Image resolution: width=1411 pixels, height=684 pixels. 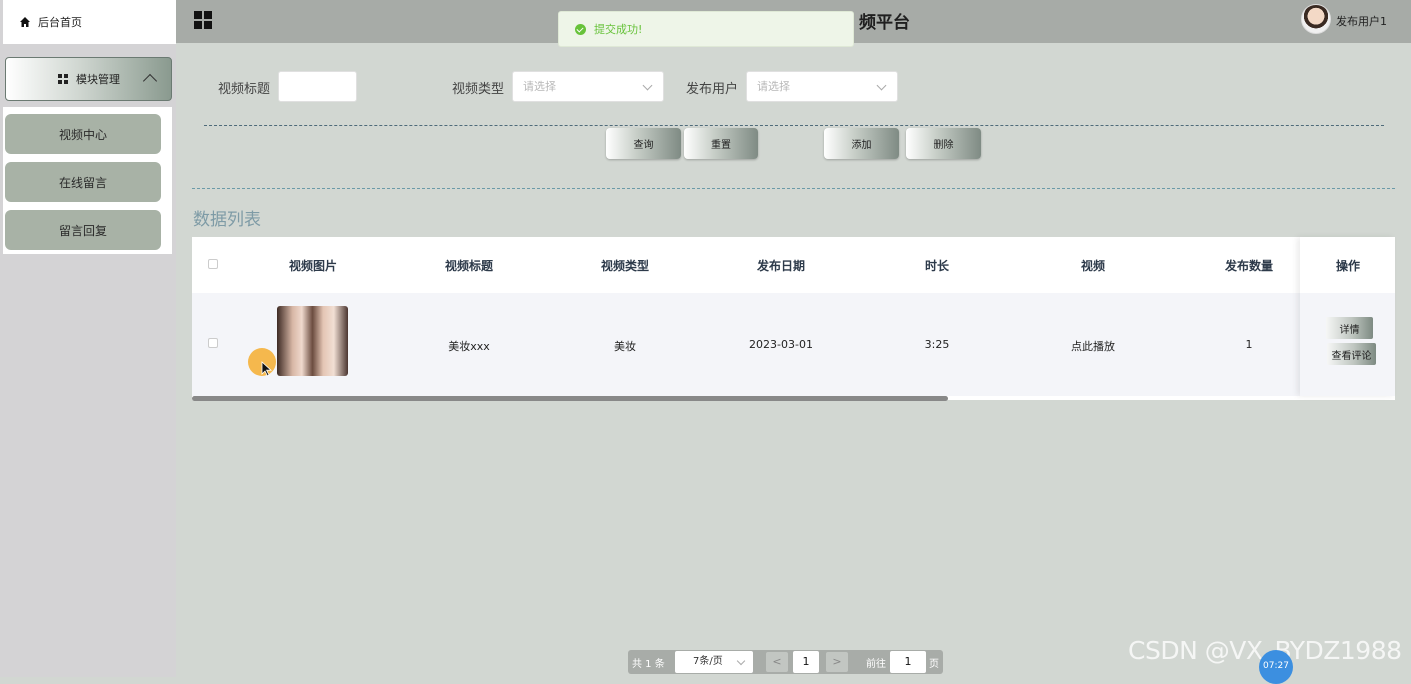 I want to click on page-size-select: 7条/页, so click(x=714, y=662).